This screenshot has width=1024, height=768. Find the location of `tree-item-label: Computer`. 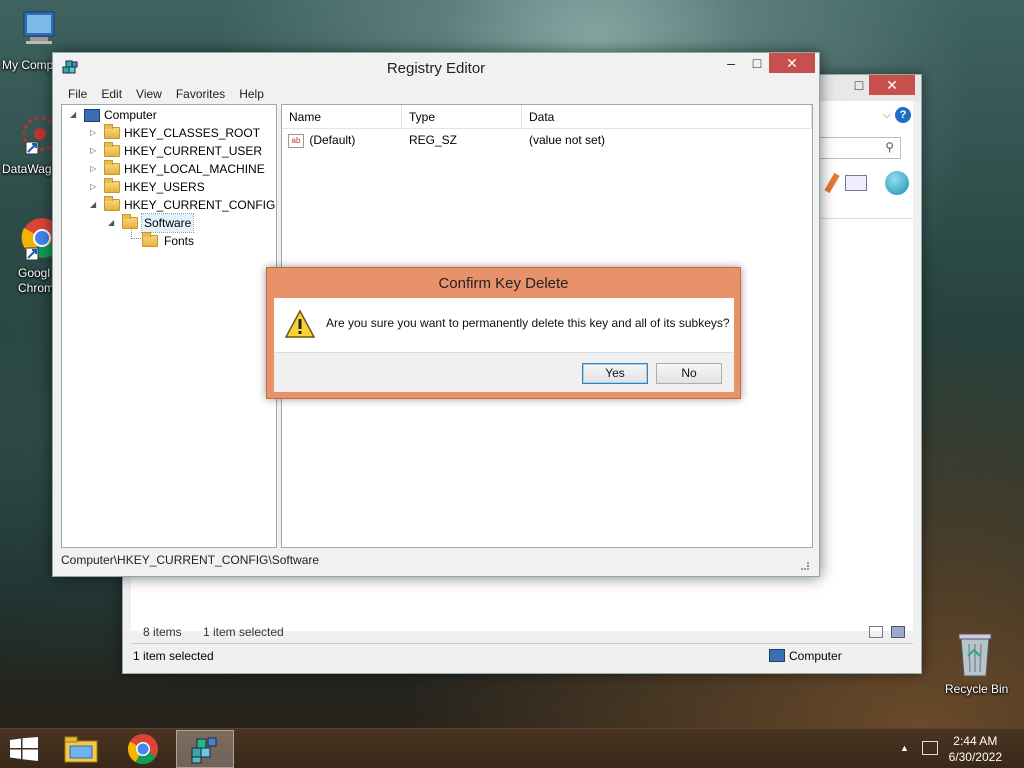

tree-item-label: Computer is located at coordinates (130, 115).